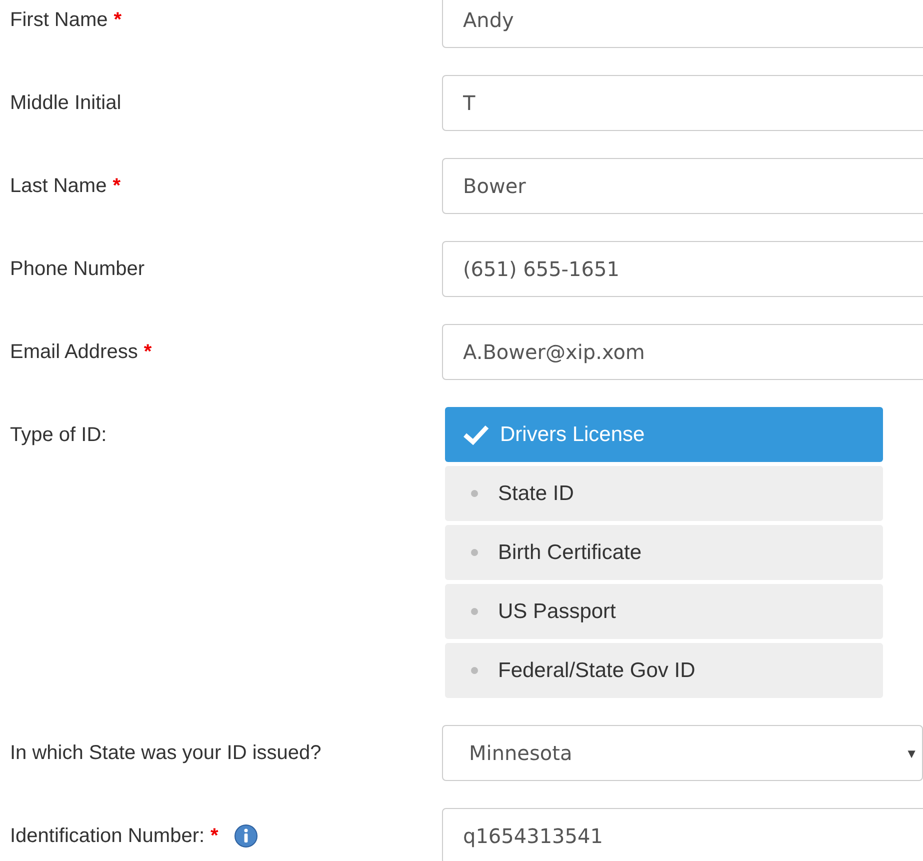  Describe the element at coordinates (59, 20) in the screenshot. I see `field-label: First Name` at that location.